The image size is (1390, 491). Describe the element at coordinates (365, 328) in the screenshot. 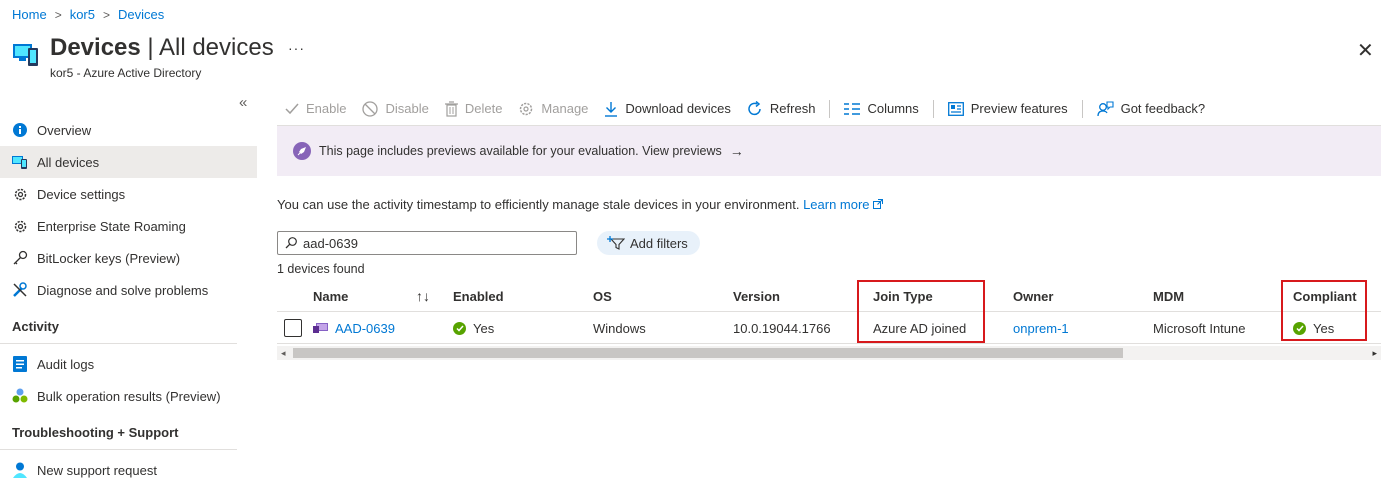

I see `device-name-link: AAD-0639` at that location.